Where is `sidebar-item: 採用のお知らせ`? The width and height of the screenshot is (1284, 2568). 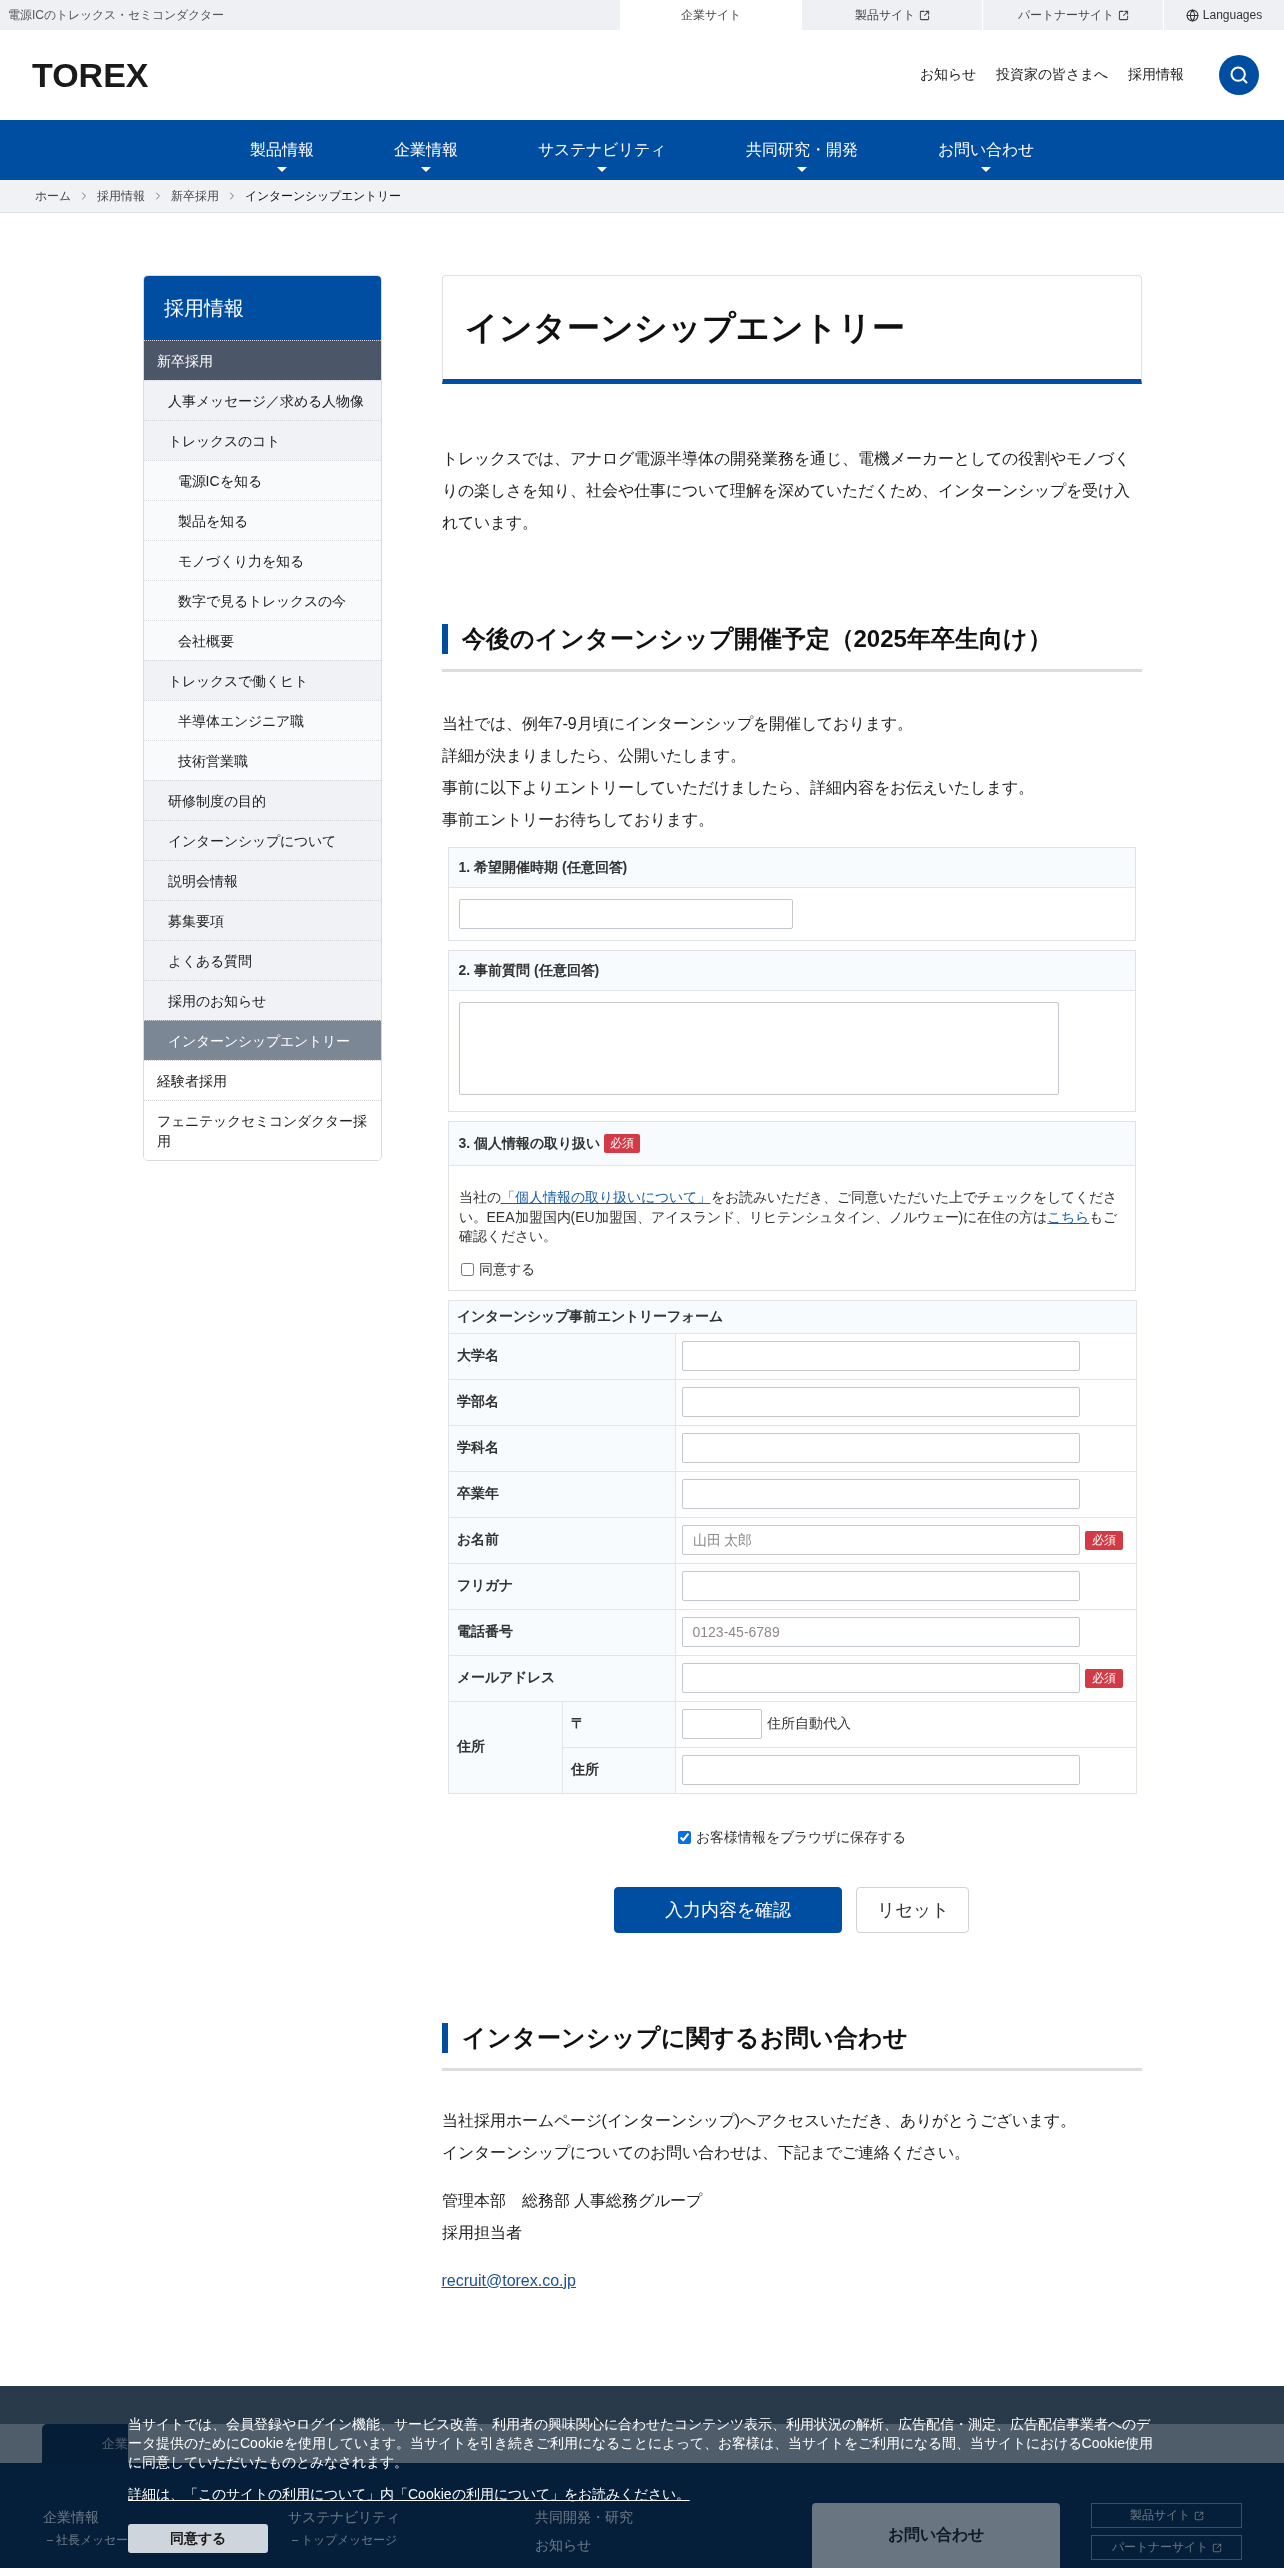
sidebar-item: 採用のお知らせ is located at coordinates (262, 1000).